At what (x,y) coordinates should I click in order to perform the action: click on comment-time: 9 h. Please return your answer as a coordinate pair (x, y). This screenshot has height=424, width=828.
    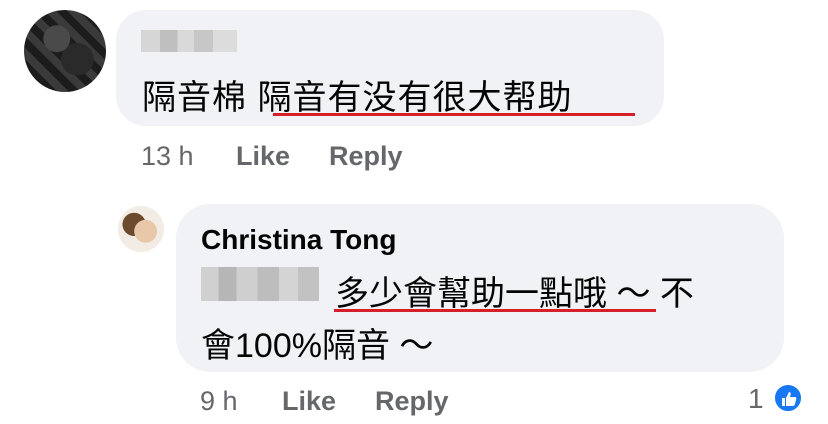
    Looking at the image, I should click on (219, 401).